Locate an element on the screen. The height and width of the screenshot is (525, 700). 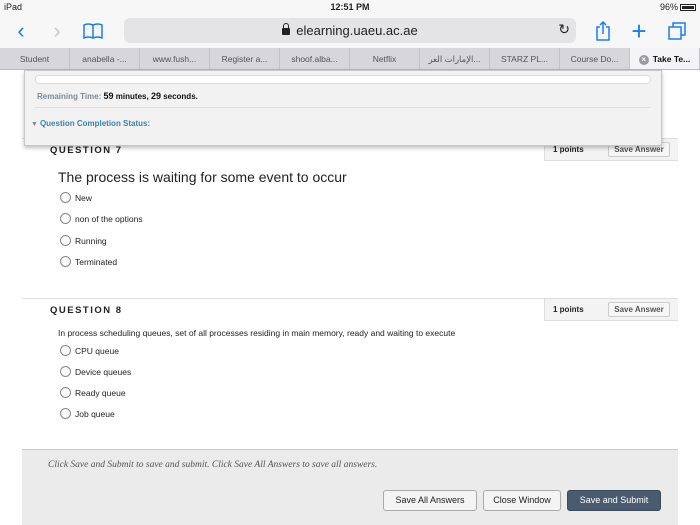
tab-netflix: Netflix is located at coordinates (385, 58).